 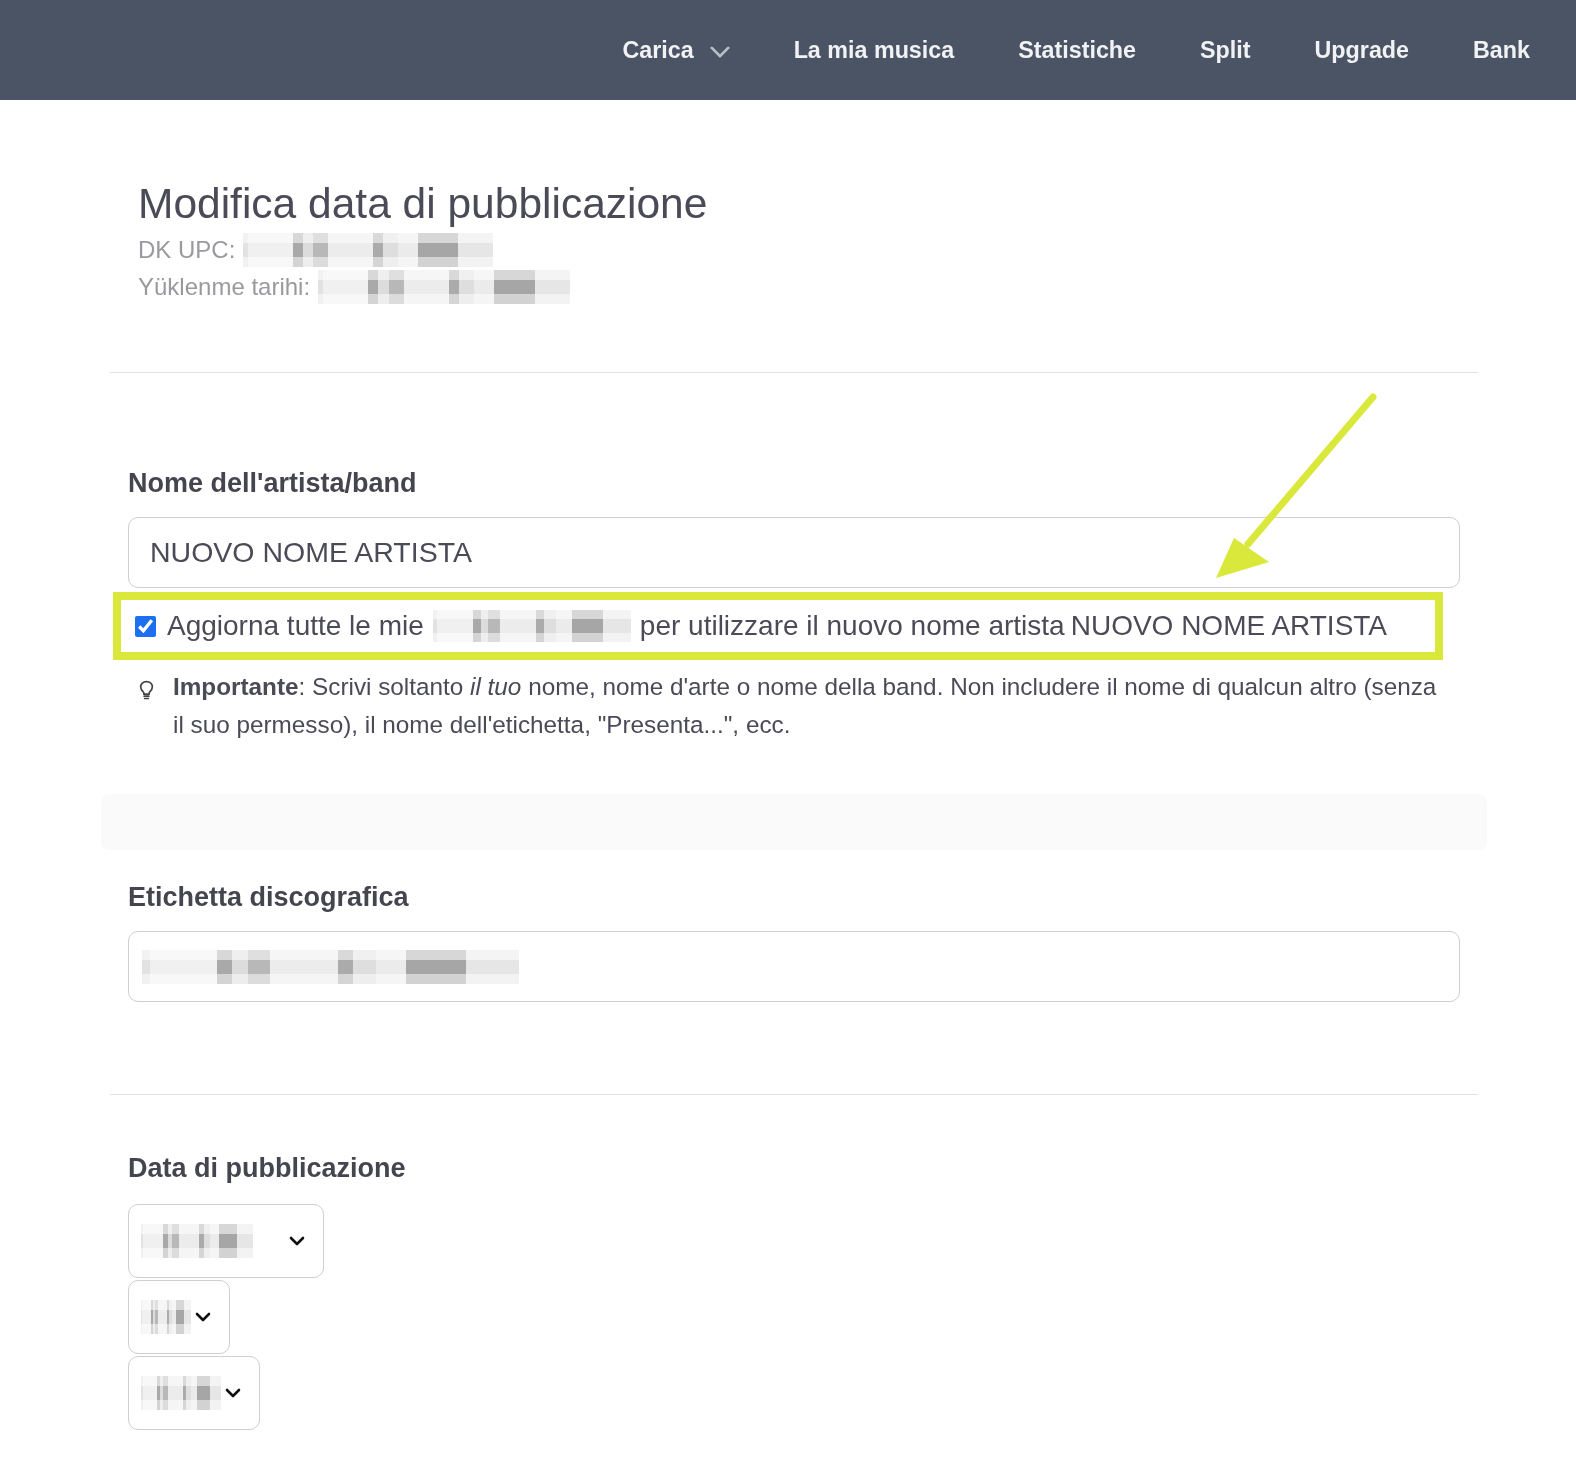 What do you see at coordinates (224, 286) in the screenshot?
I see `meta-label: Yüklenme tarihi:` at bounding box center [224, 286].